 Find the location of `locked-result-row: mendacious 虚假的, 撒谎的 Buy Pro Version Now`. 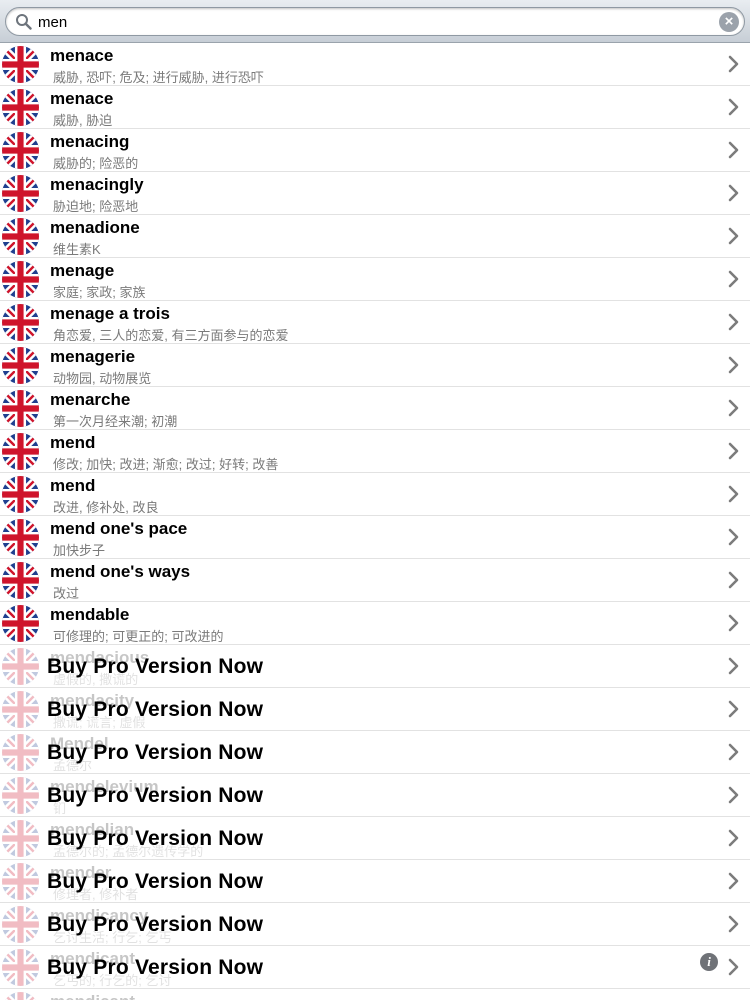

locked-result-row: mendacious 虚假的, 撒谎的 Buy Pro Version Now is located at coordinates (375, 666).